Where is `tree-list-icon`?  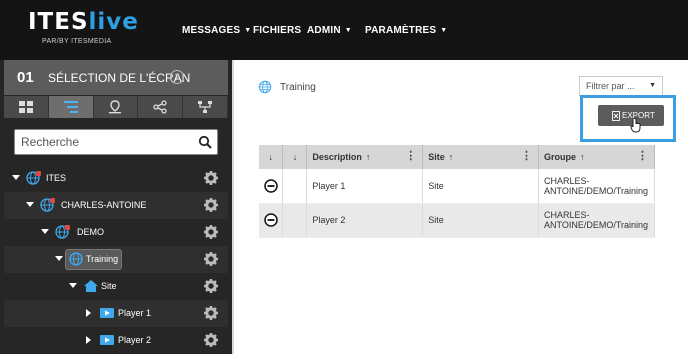 tree-list-icon is located at coordinates (70, 107).